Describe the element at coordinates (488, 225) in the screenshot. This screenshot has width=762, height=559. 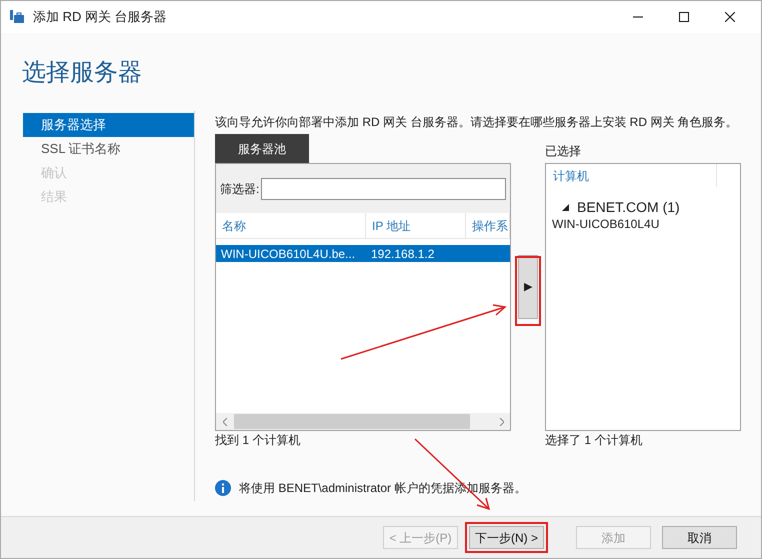
I see `column-header: 操作系` at that location.